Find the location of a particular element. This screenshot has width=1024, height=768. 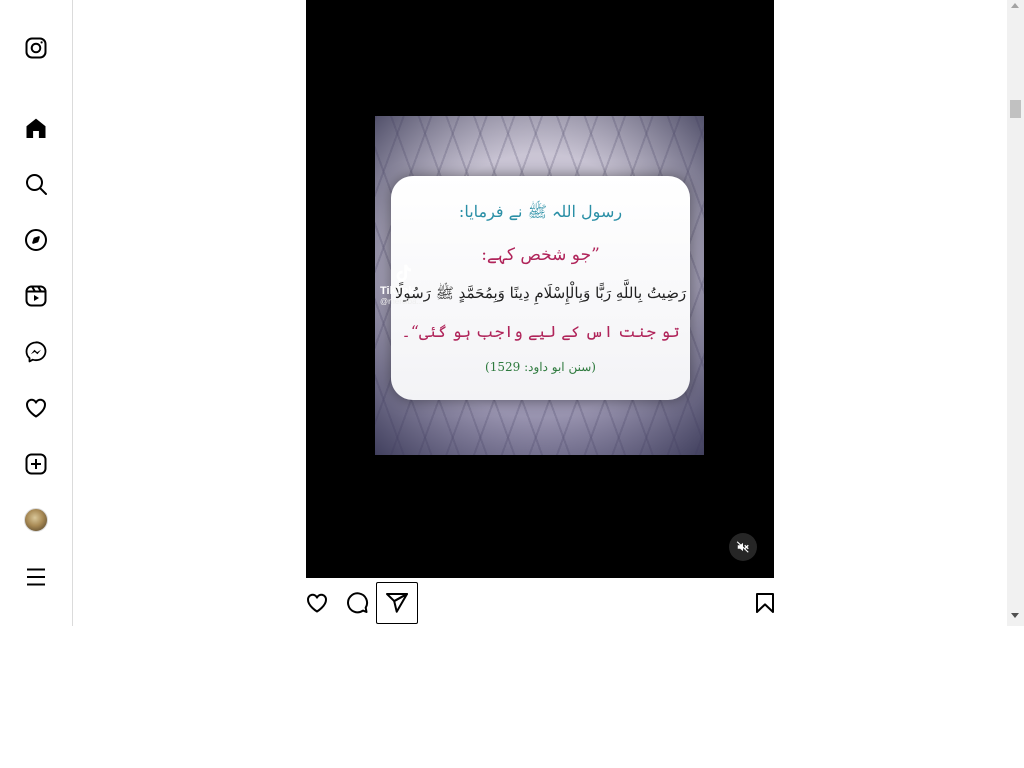

explore-icon is located at coordinates (36, 240).